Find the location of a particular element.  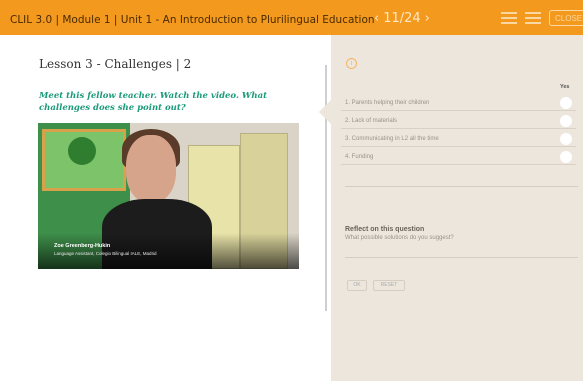

quiz-option: 1. Parents helping their children is located at coordinates (458, 104).